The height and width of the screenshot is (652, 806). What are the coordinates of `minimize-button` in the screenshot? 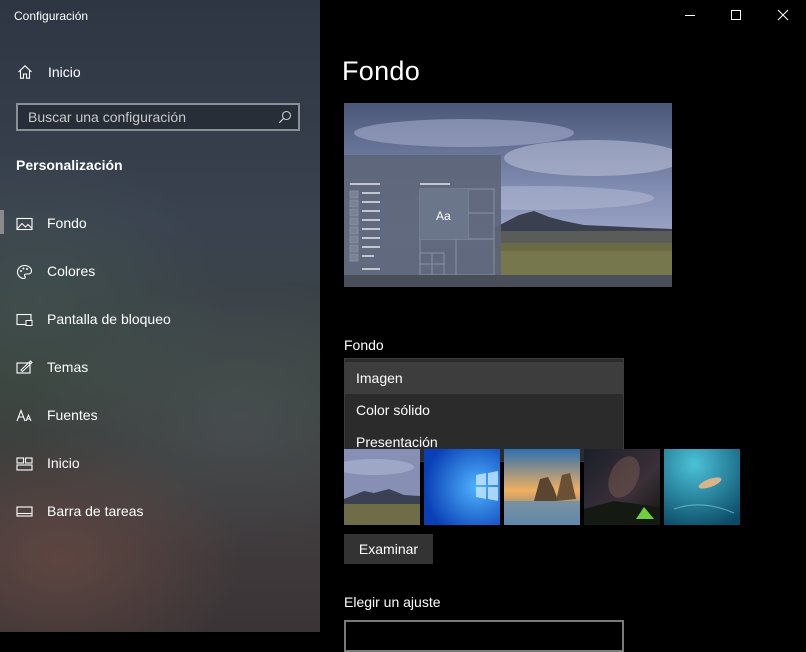 It's located at (690, 15).